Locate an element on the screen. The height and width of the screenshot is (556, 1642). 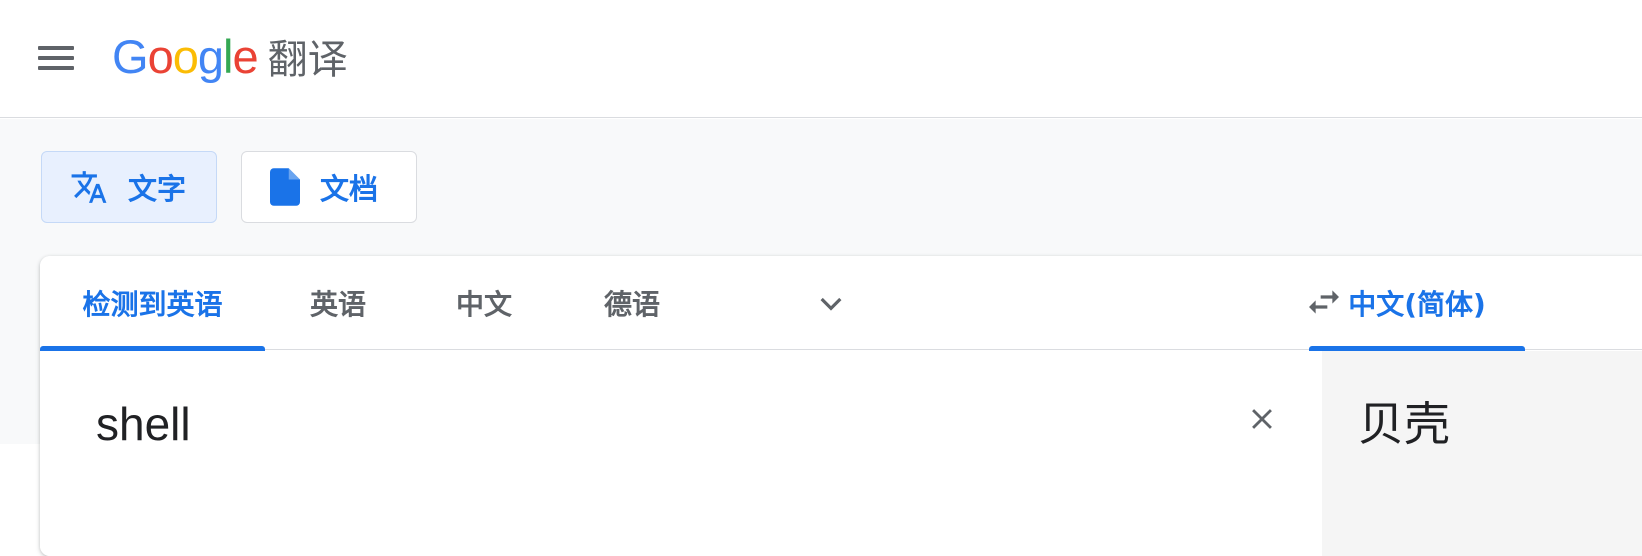
target-lang-label: 中文(简体) is located at coordinates (1417, 304).